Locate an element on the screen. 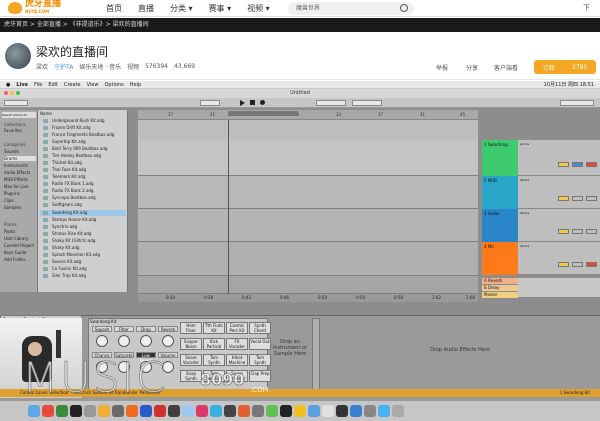  list-item: Synctrix.adg is located at coordinates (83, 227).